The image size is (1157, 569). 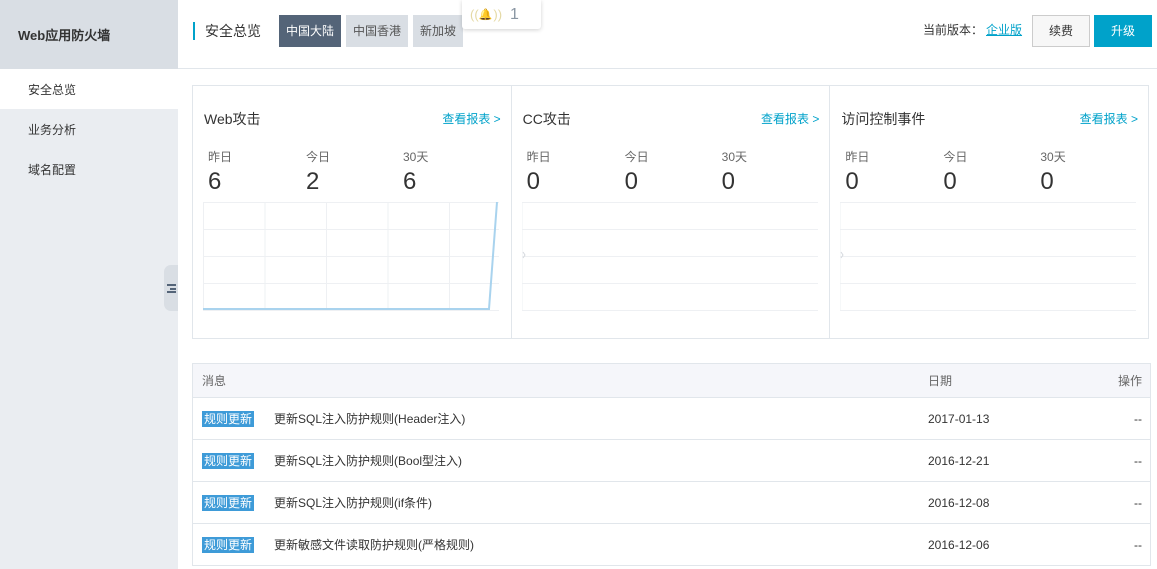 I want to click on date-cell: 2016-12-08, so click(x=959, y=502).